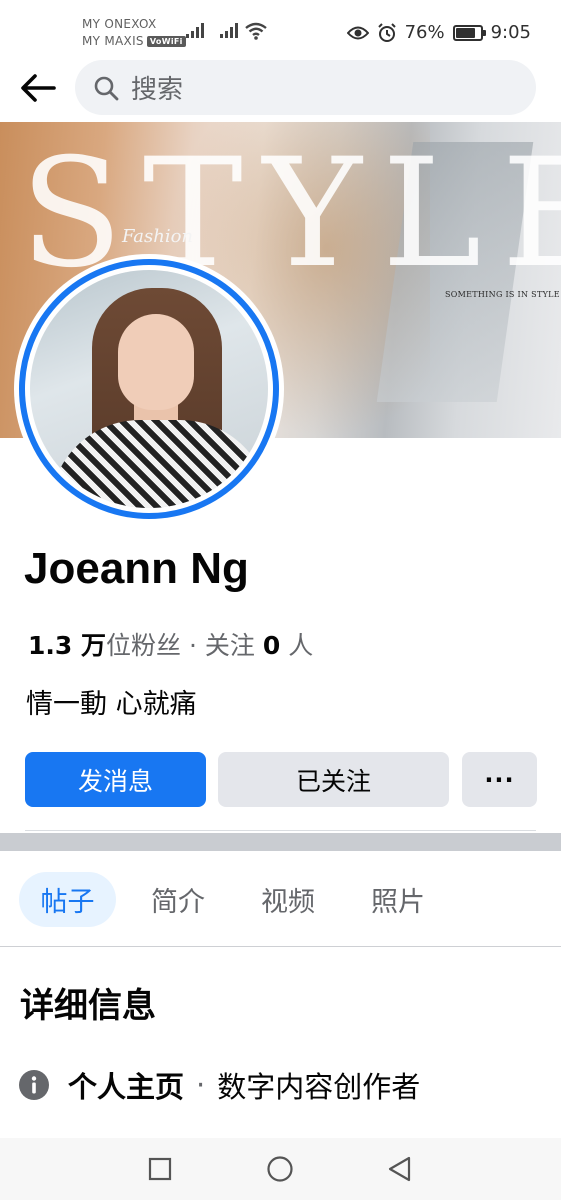 This screenshot has height=1200, width=561. What do you see at coordinates (357, 32) in the screenshot?
I see `eye-icon` at bounding box center [357, 32].